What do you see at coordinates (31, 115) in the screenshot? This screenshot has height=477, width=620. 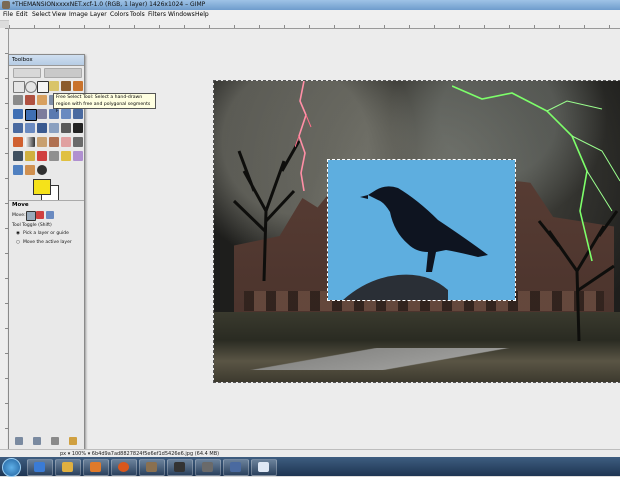 I see `move-tool-icon` at bounding box center [31, 115].